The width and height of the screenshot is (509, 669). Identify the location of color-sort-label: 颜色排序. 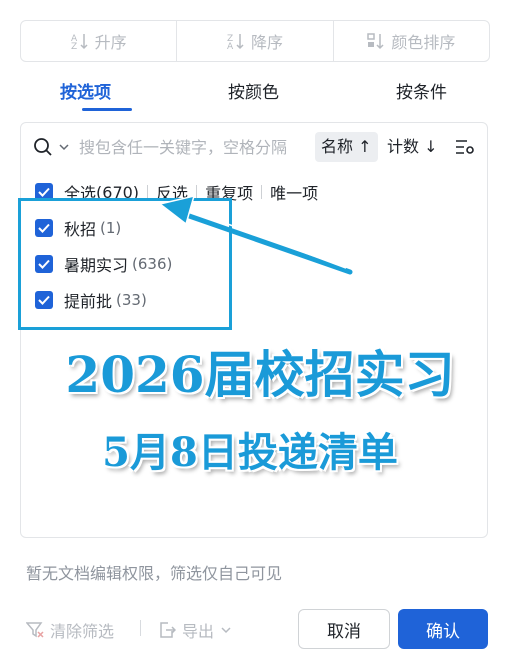
(423, 42).